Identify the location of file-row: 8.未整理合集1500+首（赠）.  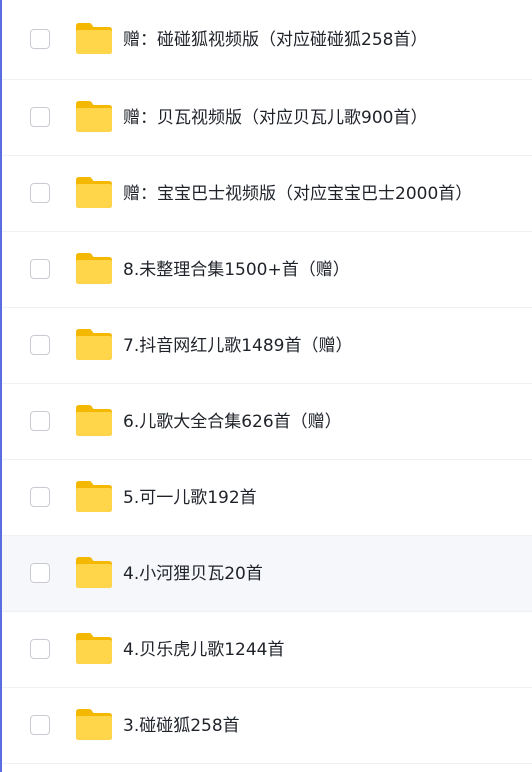
(267, 270).